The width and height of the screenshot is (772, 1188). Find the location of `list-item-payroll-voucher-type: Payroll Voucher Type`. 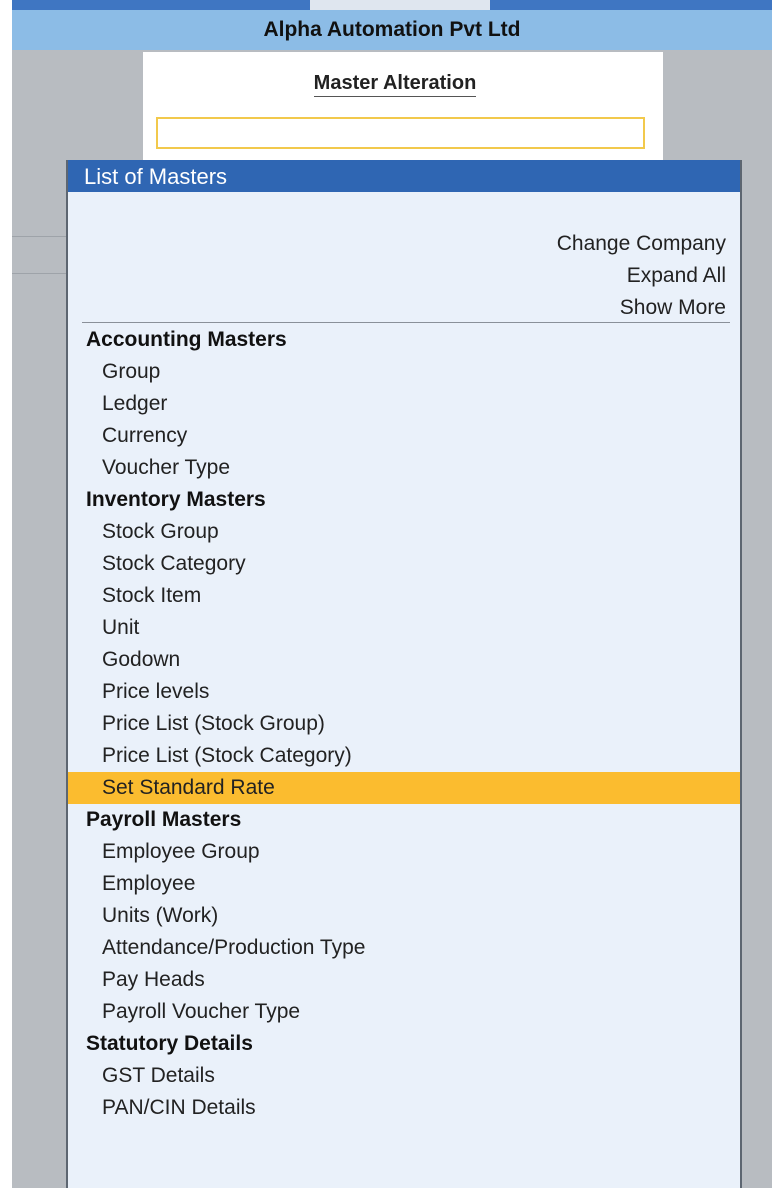

list-item-payroll-voucher-type: Payroll Voucher Type is located at coordinates (404, 1012).